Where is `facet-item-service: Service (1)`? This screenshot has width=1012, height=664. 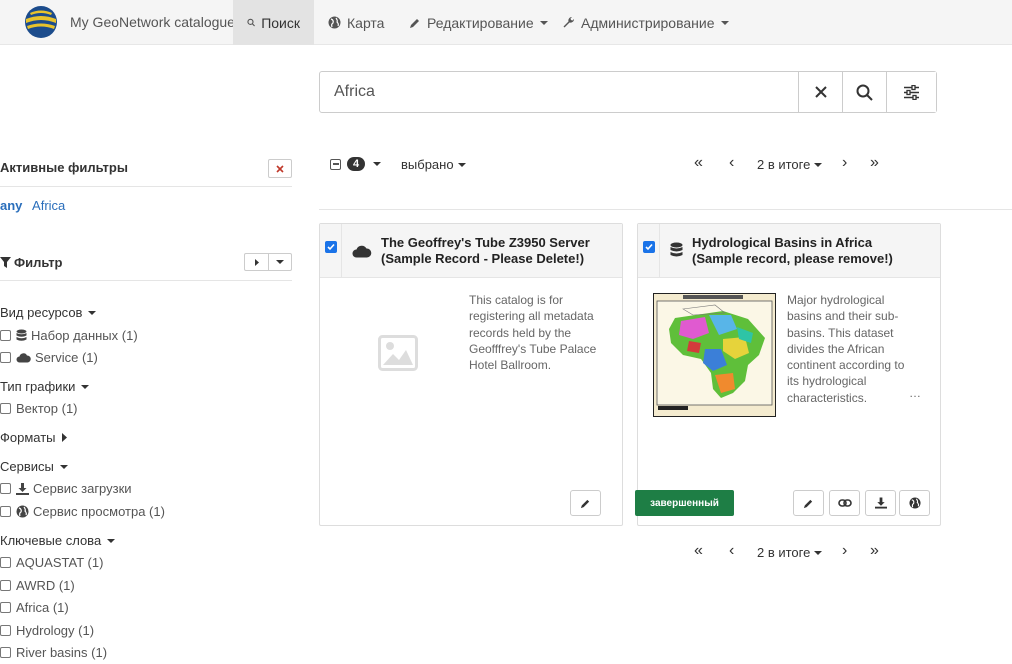
facet-item-service: Service (1) is located at coordinates (49, 357).